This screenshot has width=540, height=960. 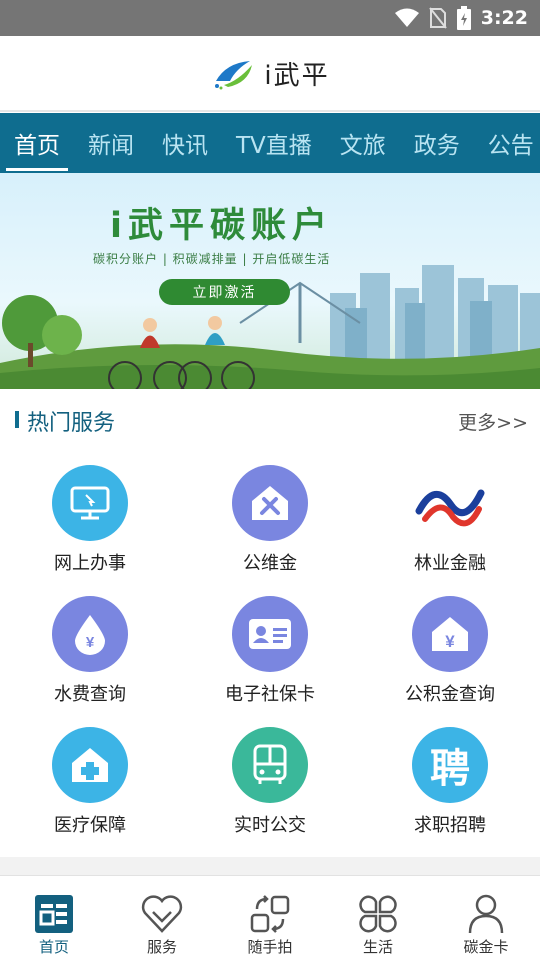 I want to click on section-accent-bar, so click(x=17, y=419).